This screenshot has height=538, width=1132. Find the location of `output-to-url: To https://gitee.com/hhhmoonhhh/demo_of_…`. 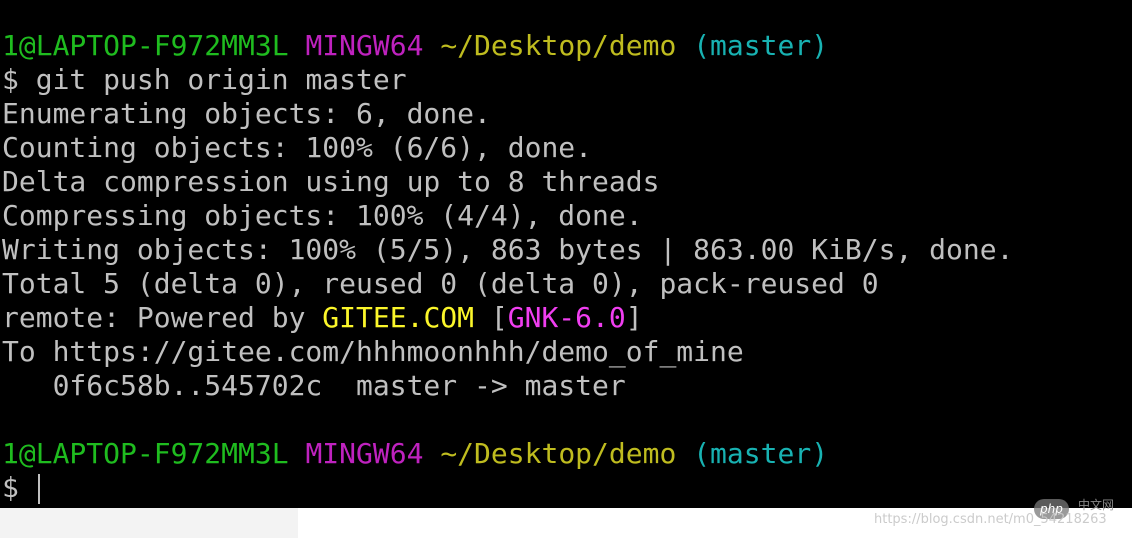

output-to-url: To https://gitee.com/hhhmoonhhh/demo_of_… is located at coordinates (373, 351).